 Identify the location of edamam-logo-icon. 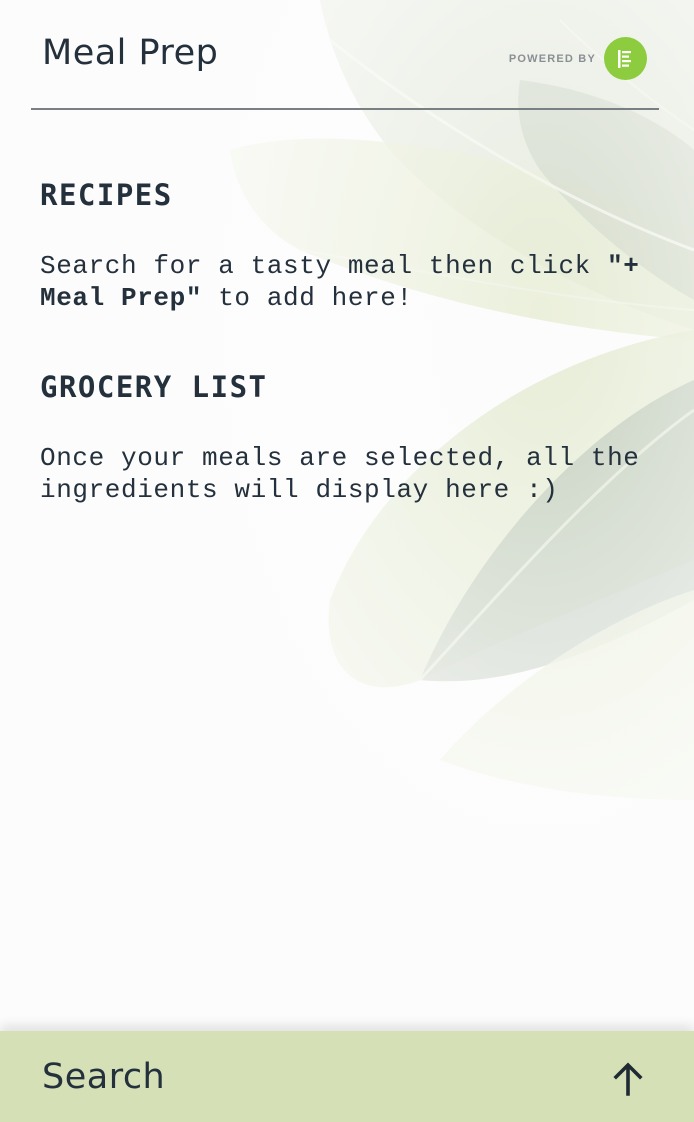
(625, 58).